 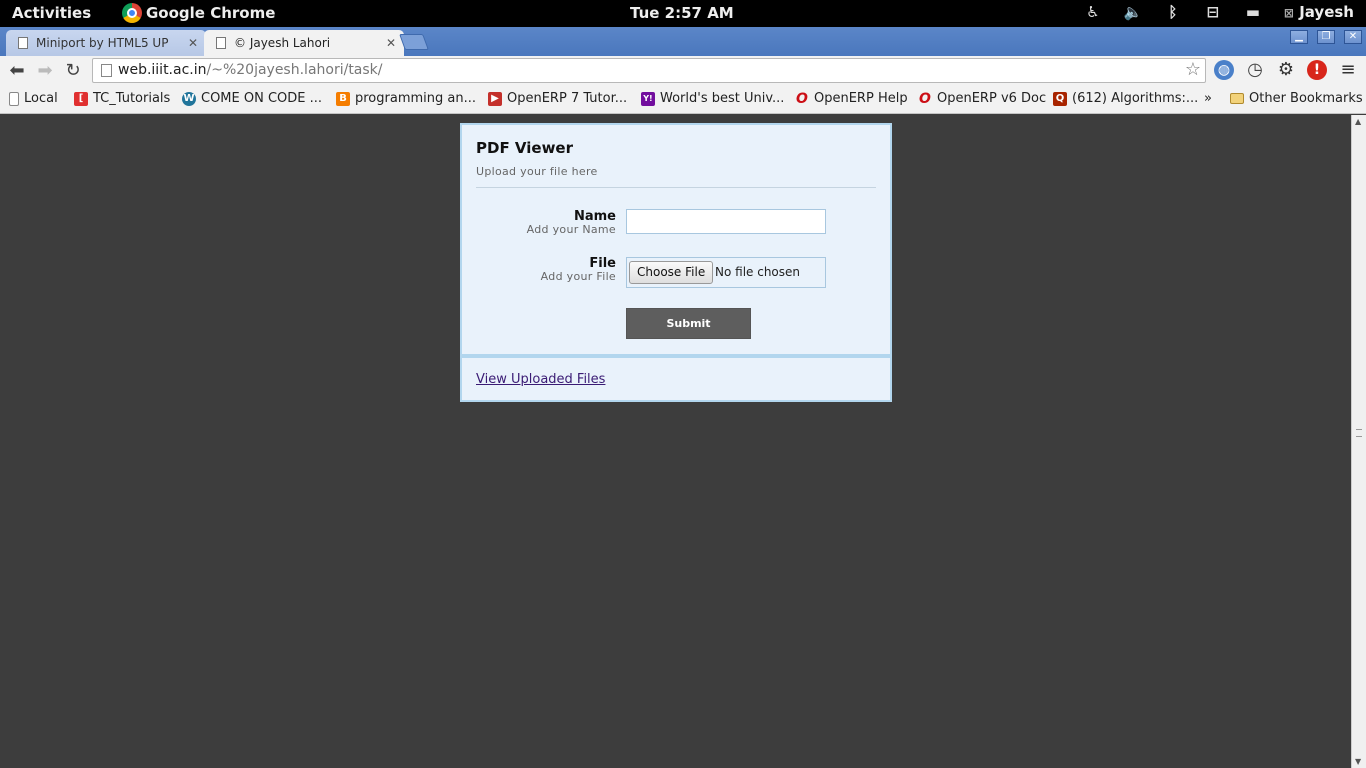 I want to click on new-tab-button, so click(x=414, y=42).